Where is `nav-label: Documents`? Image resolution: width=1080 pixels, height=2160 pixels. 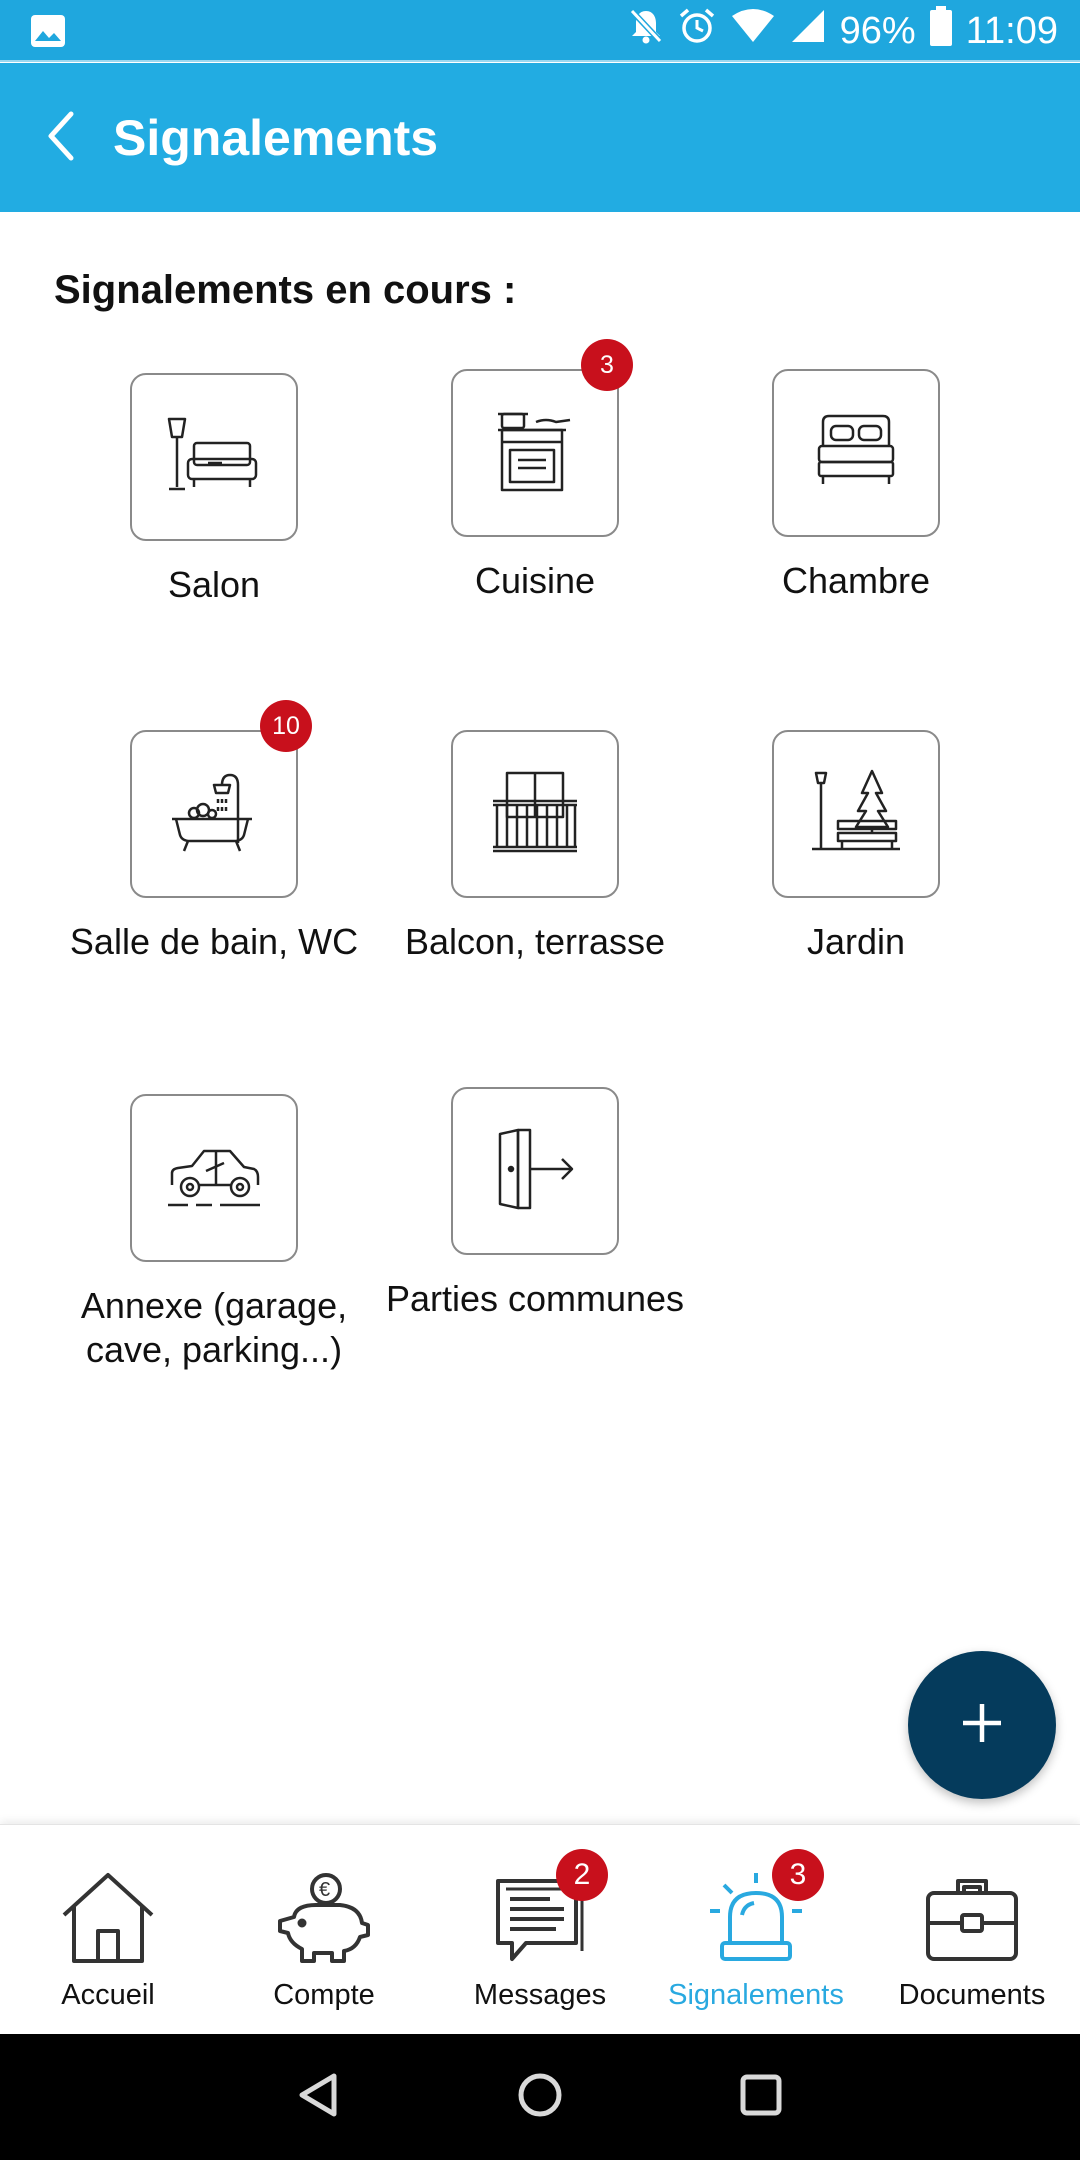
nav-label: Documents is located at coordinates (972, 1995).